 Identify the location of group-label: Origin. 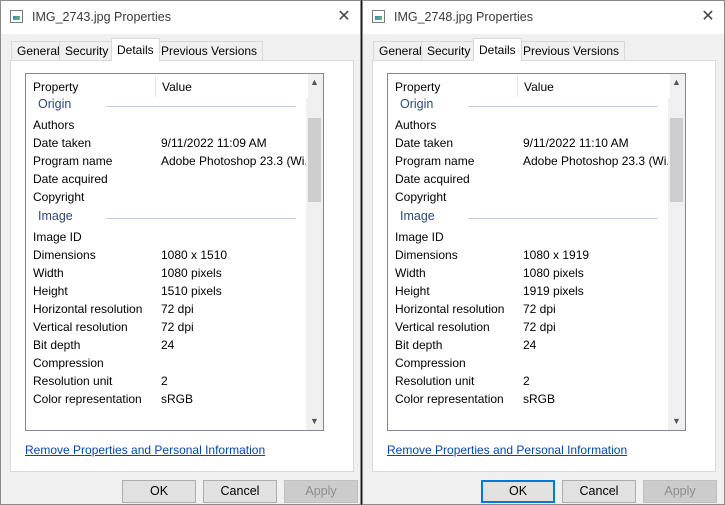
(58, 104).